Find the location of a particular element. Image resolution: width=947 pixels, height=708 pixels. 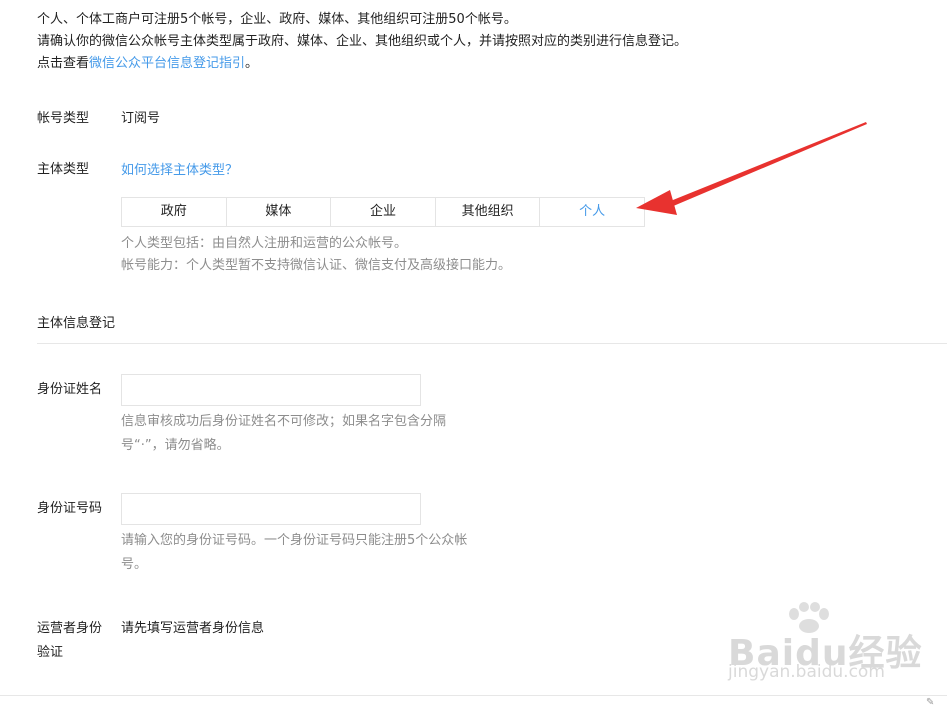

intro-line-3-prefix: 点击查看 is located at coordinates (63, 63).